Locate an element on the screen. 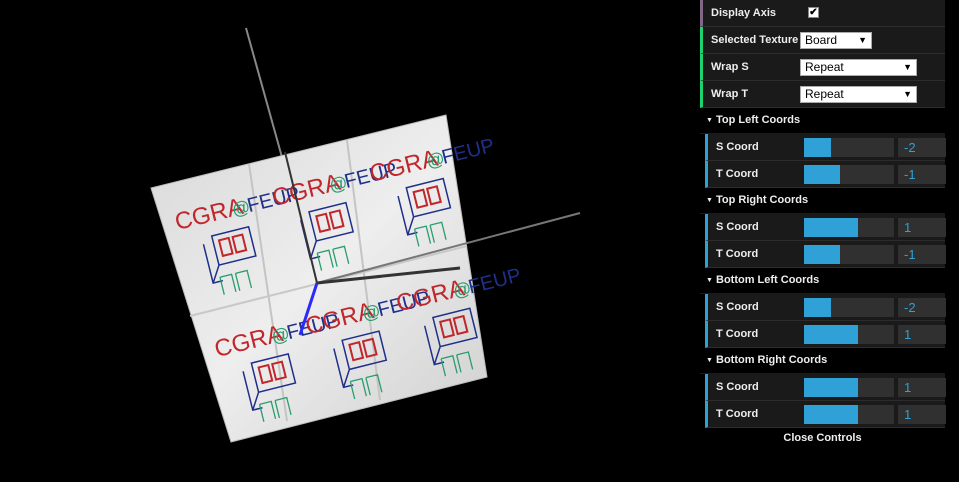 The image size is (959, 482). wrap-t-select: Repeat ▼ is located at coordinates (858, 94).